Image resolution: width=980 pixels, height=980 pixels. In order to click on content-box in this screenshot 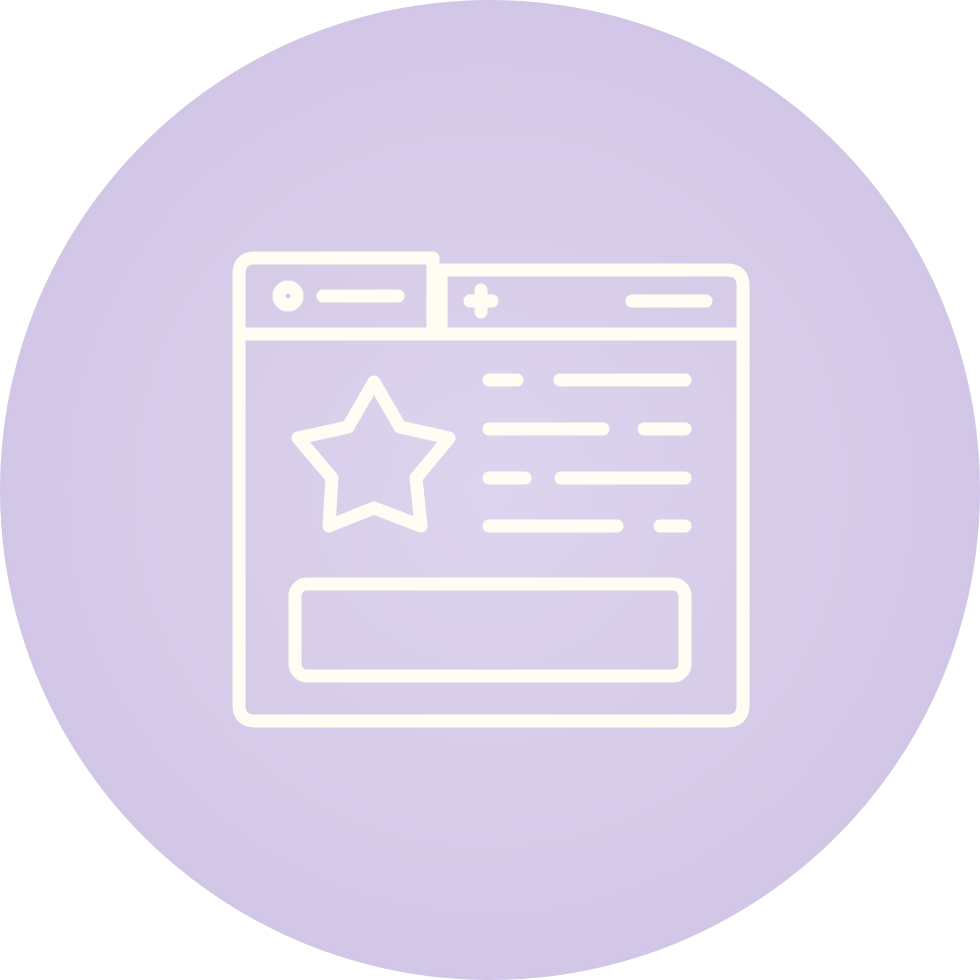, I will do `click(490, 630)`.